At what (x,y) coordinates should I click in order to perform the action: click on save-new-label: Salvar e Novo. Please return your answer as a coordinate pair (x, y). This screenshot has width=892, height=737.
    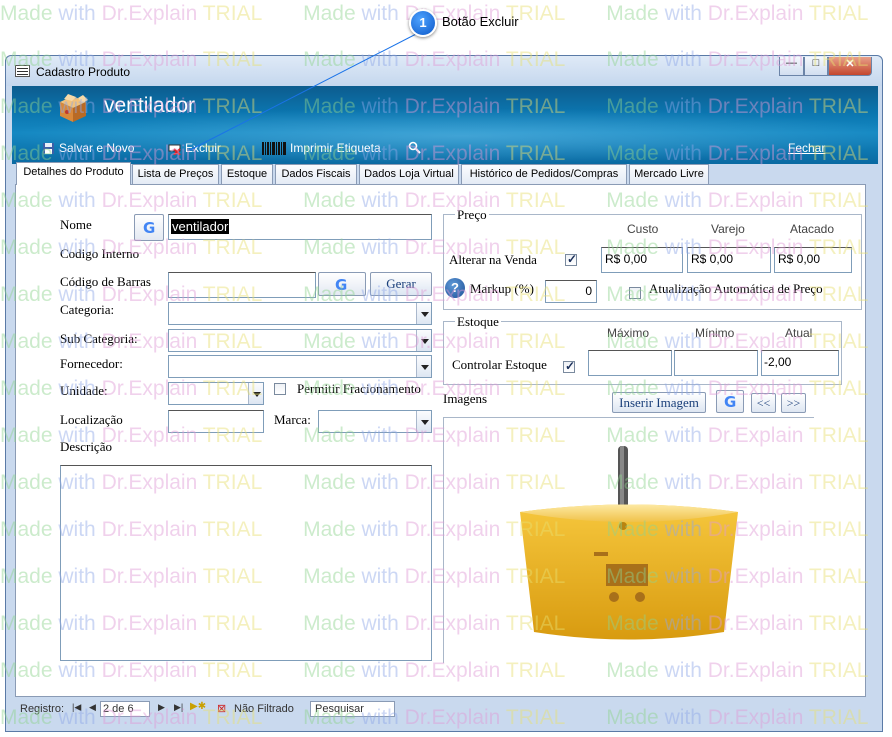
    Looking at the image, I should click on (97, 148).